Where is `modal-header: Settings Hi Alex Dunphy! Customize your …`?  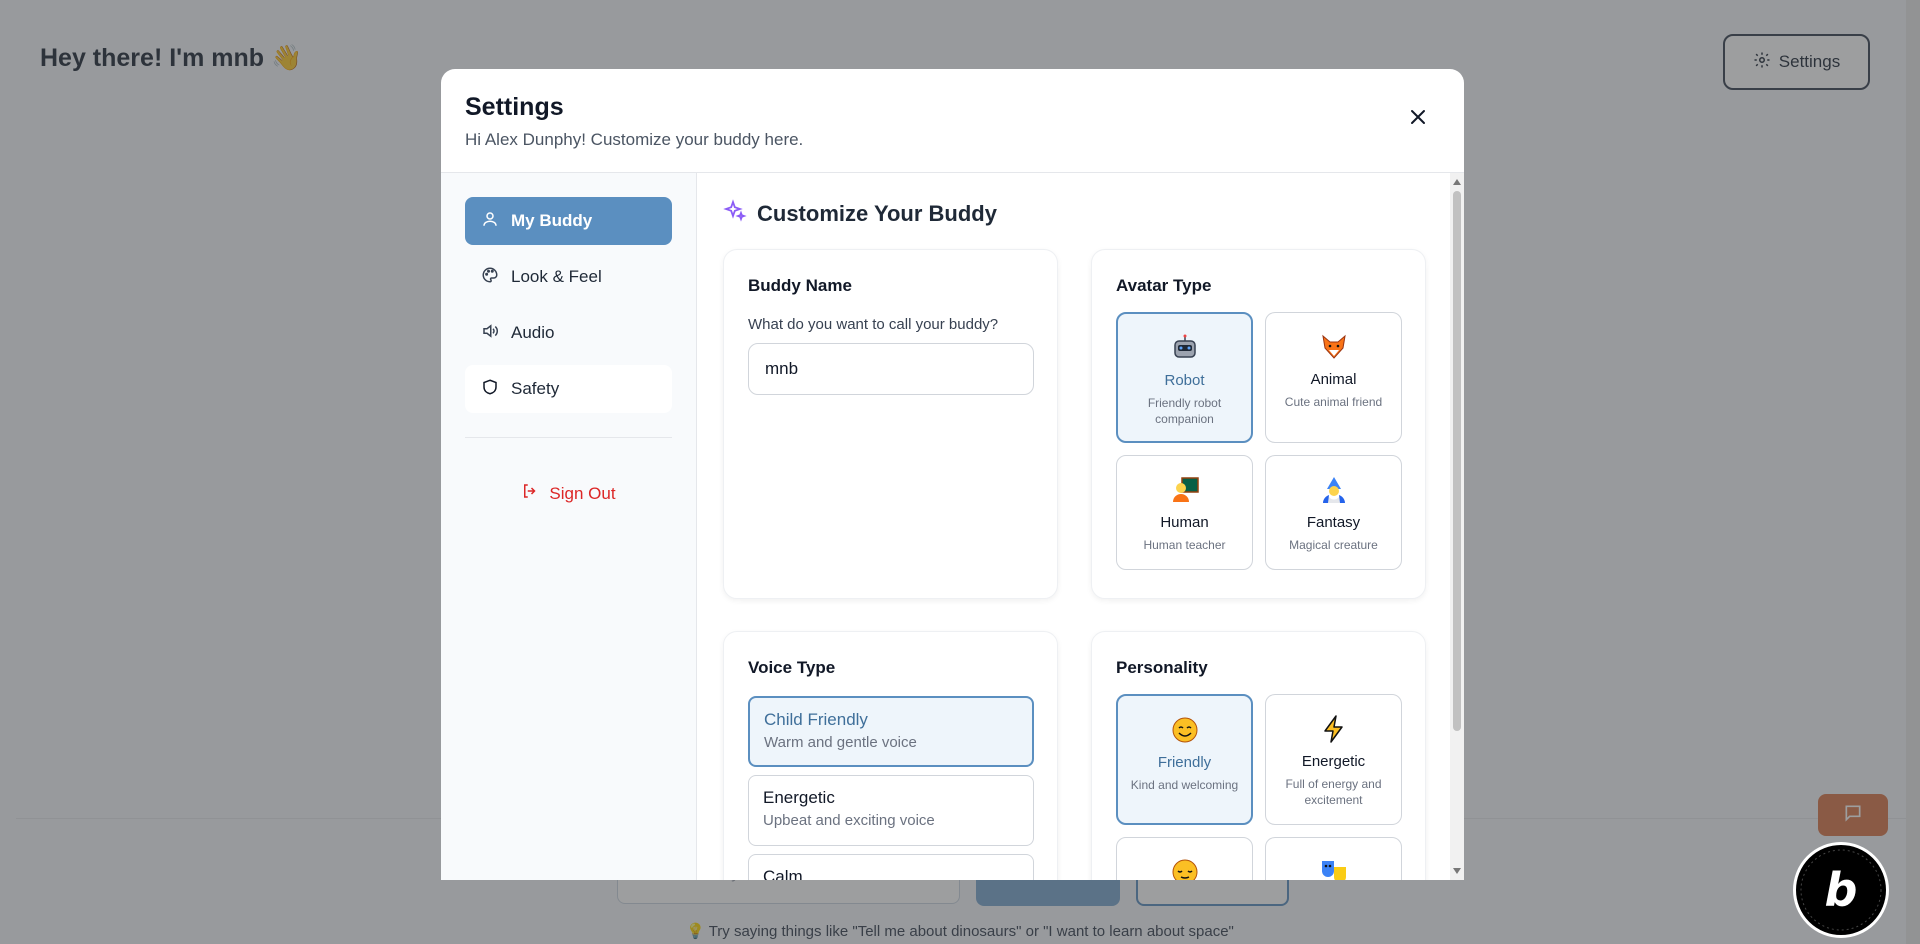 modal-header: Settings Hi Alex Dunphy! Customize your … is located at coordinates (952, 121).